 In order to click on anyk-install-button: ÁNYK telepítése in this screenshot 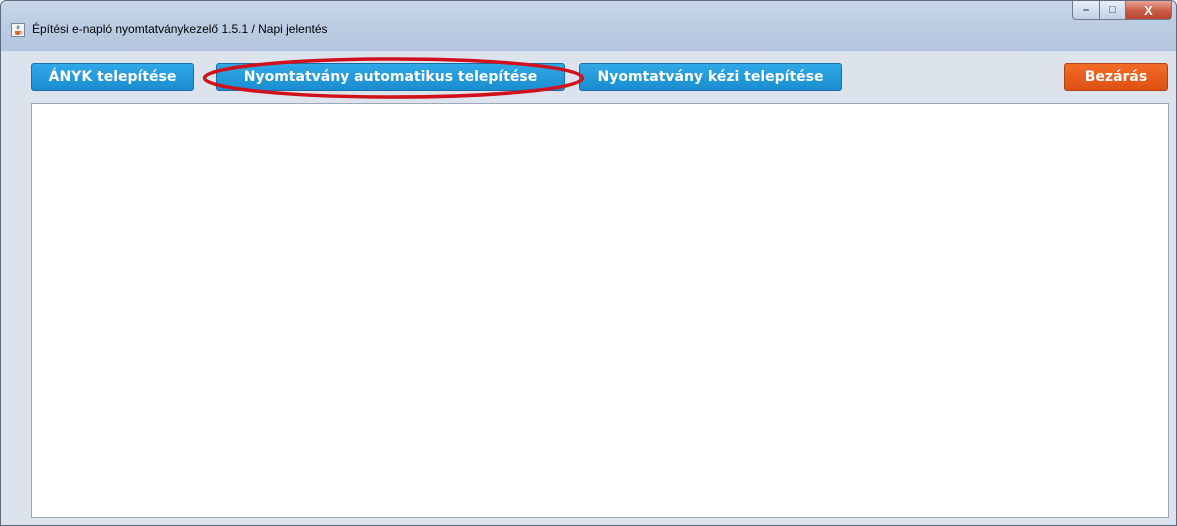, I will do `click(112, 77)`.